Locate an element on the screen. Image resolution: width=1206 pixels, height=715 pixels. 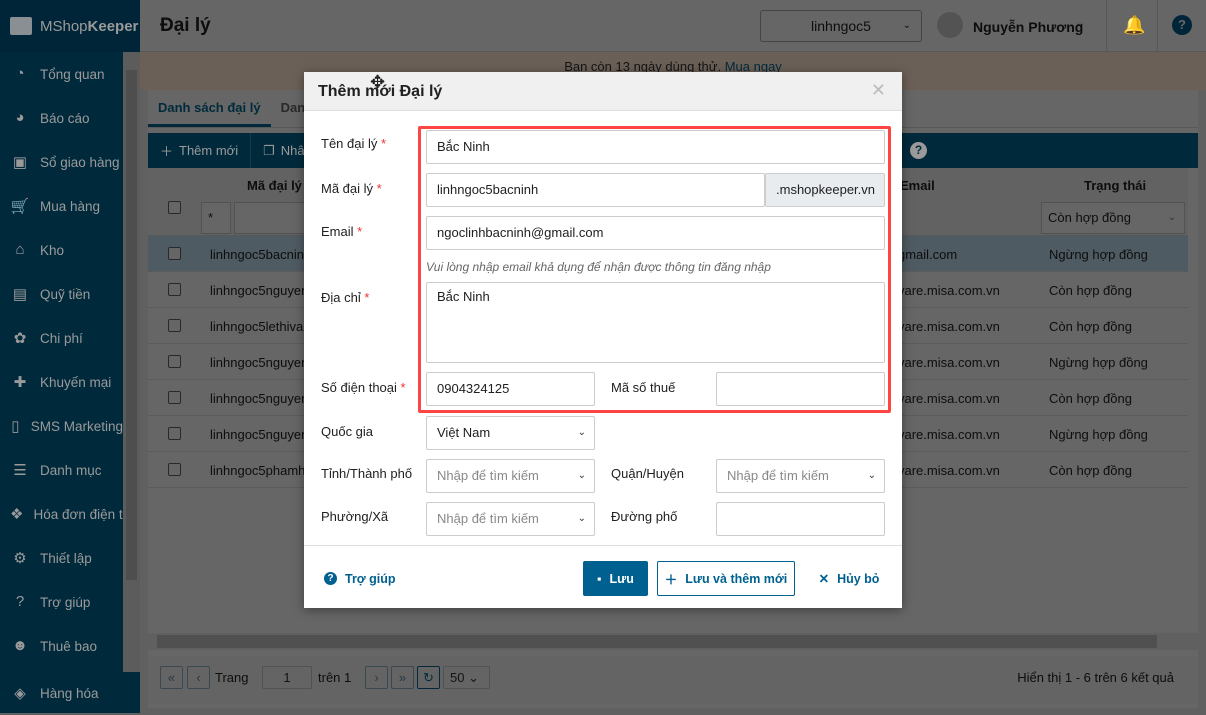
province-label: Tỉnh/Thành phố is located at coordinates (367, 473).